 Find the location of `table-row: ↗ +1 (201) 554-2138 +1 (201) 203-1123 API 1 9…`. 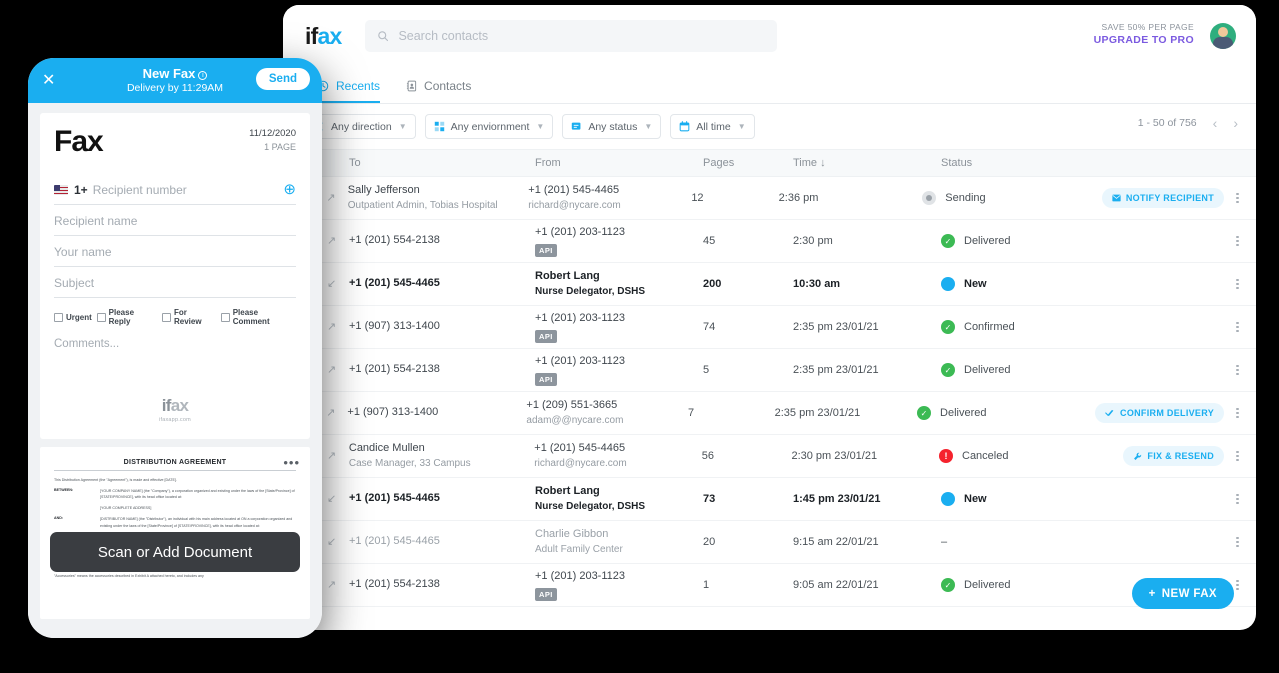

table-row: ↗ +1 (201) 554-2138 +1 (201) 203-1123 API 1 9… is located at coordinates (769, 585).